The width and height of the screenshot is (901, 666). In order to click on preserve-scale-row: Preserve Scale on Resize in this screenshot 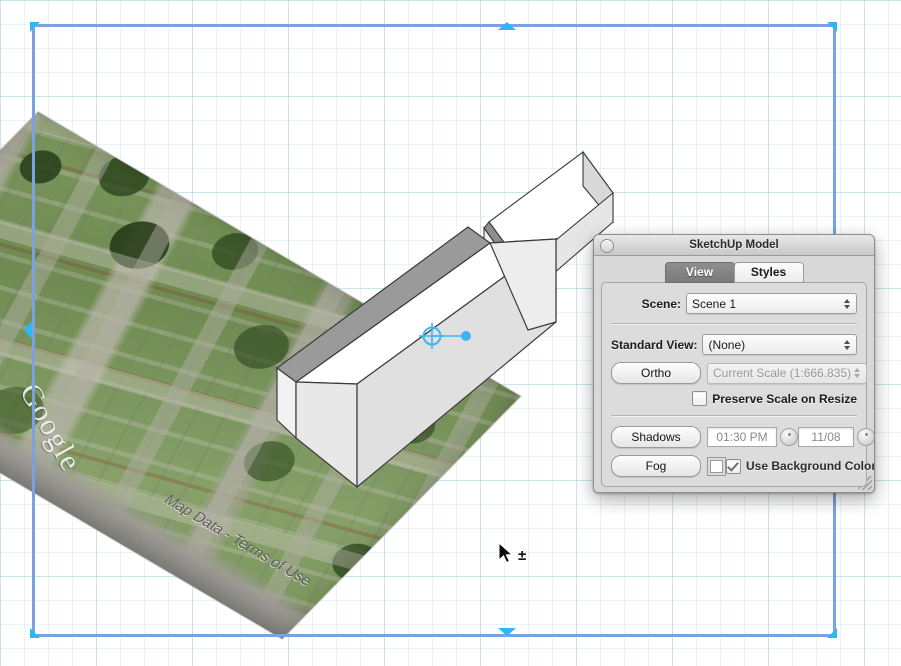, I will do `click(734, 398)`.